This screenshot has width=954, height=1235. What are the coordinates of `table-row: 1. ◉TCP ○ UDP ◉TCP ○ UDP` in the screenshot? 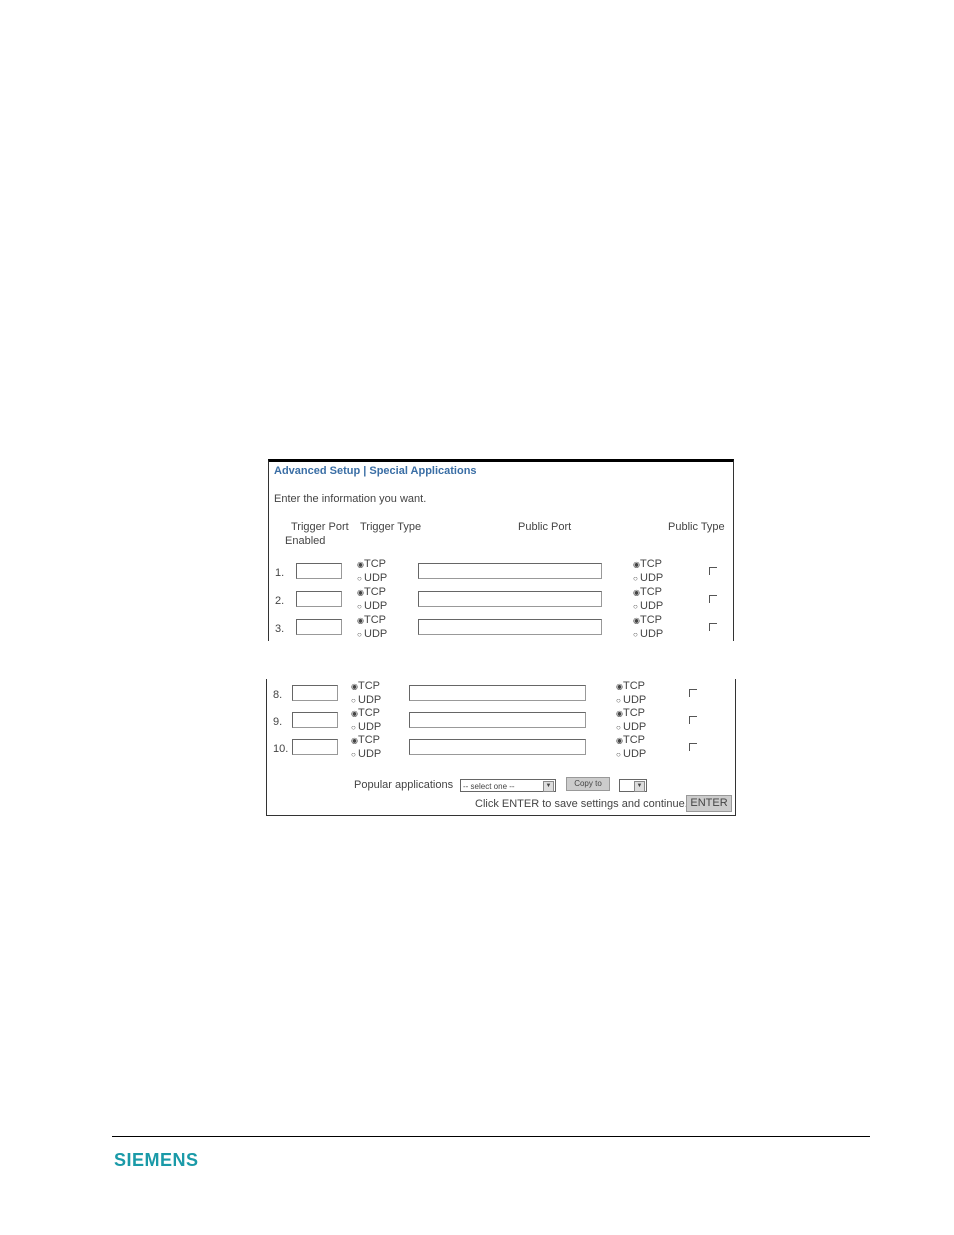 It's located at (501, 572).